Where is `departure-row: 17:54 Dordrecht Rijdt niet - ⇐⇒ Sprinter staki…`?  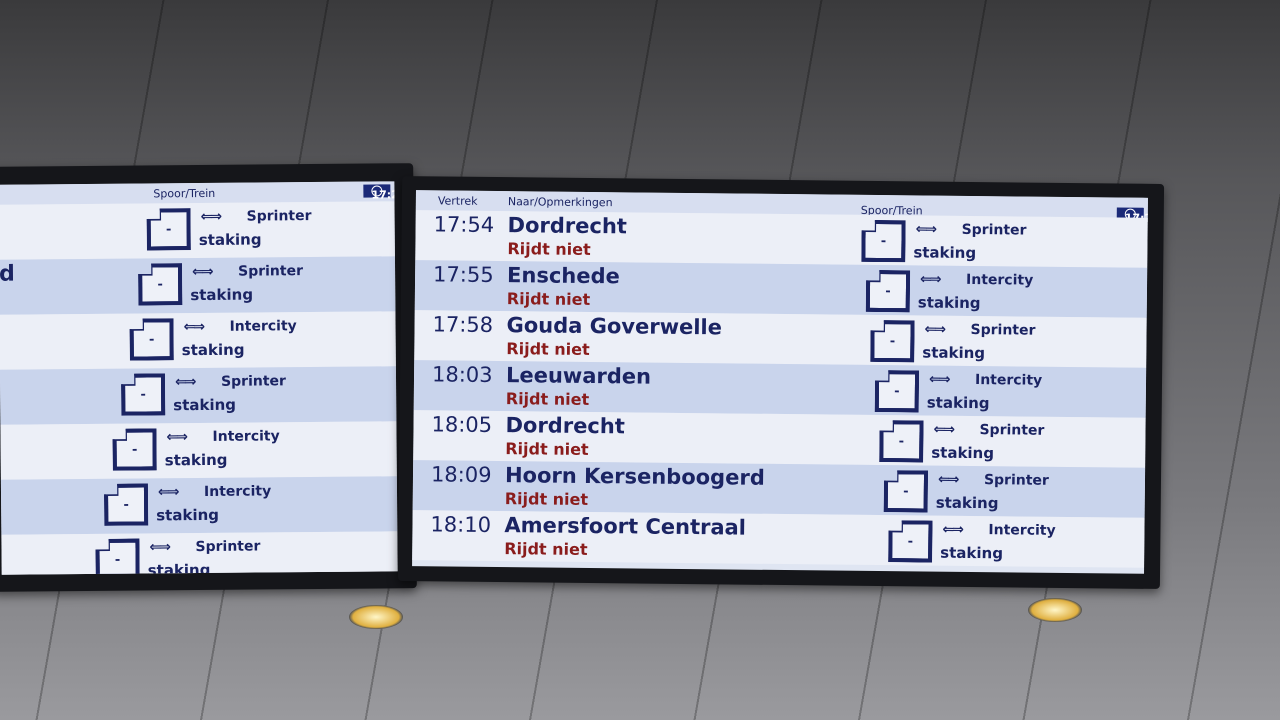
departure-row: 17:54 Dordrecht Rijdt niet - ⇐⇒ Sprinter staki… is located at coordinates (781, 239).